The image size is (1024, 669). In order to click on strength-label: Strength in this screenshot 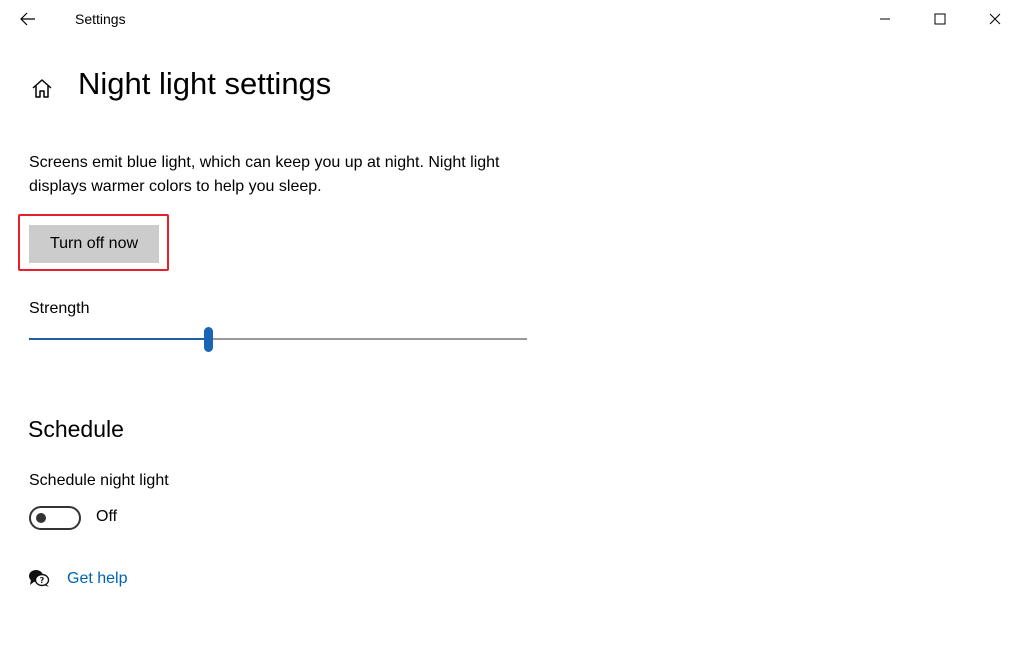, I will do `click(59, 308)`.